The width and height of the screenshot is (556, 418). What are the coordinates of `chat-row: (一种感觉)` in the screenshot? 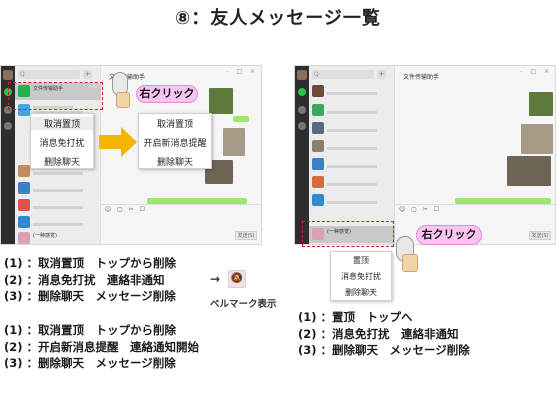 It's located at (58, 237).